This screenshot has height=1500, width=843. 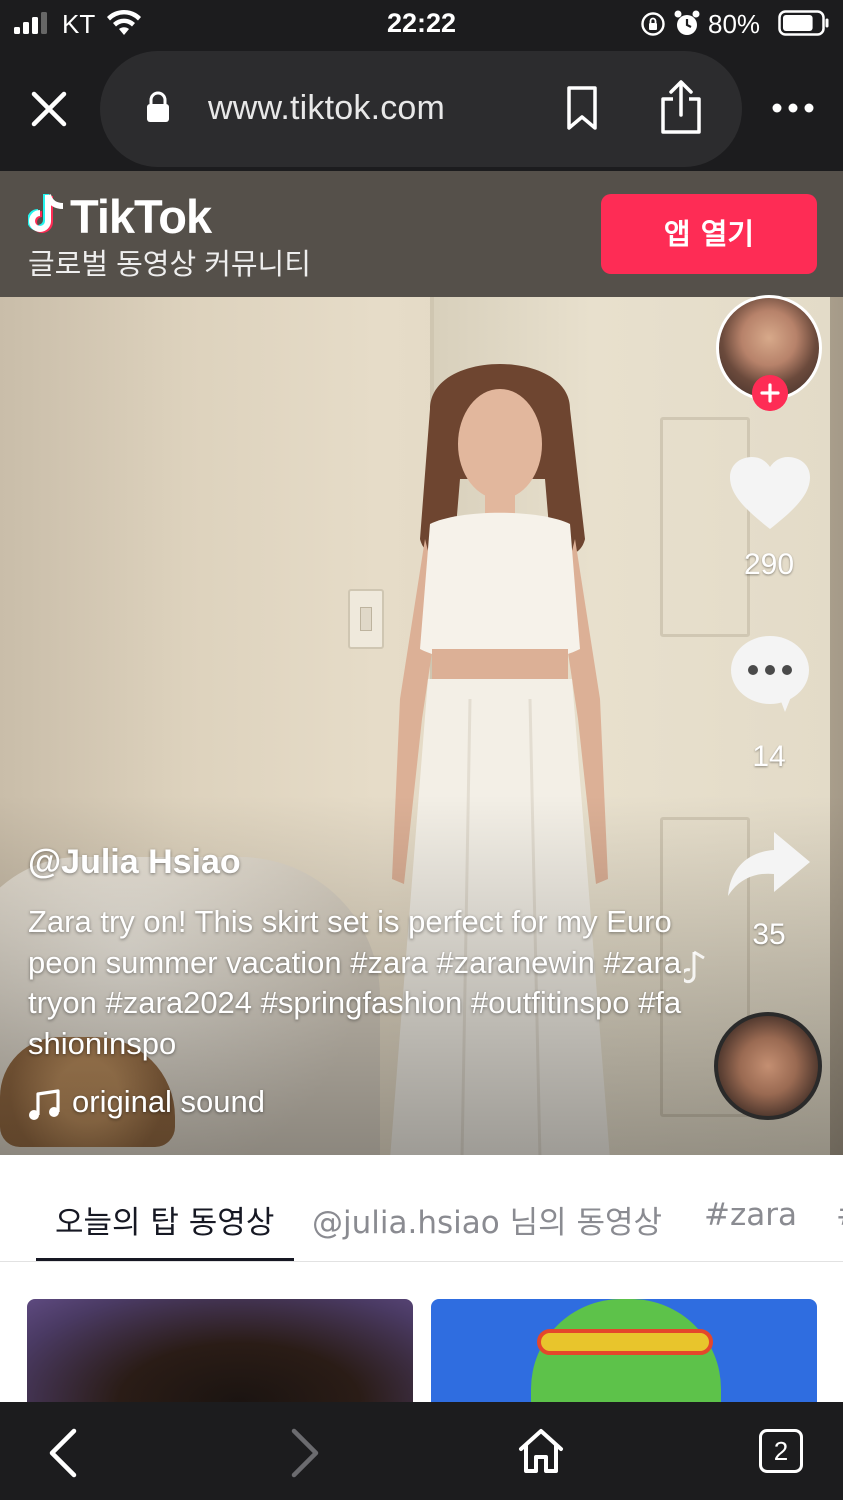 What do you see at coordinates (770, 393) in the screenshot?
I see `follow-plus-icon` at bounding box center [770, 393].